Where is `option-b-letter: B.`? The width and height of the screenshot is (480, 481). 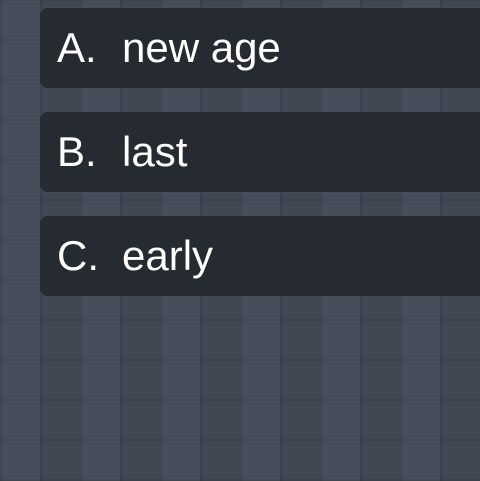 option-b-letter: B. is located at coordinates (77, 151).